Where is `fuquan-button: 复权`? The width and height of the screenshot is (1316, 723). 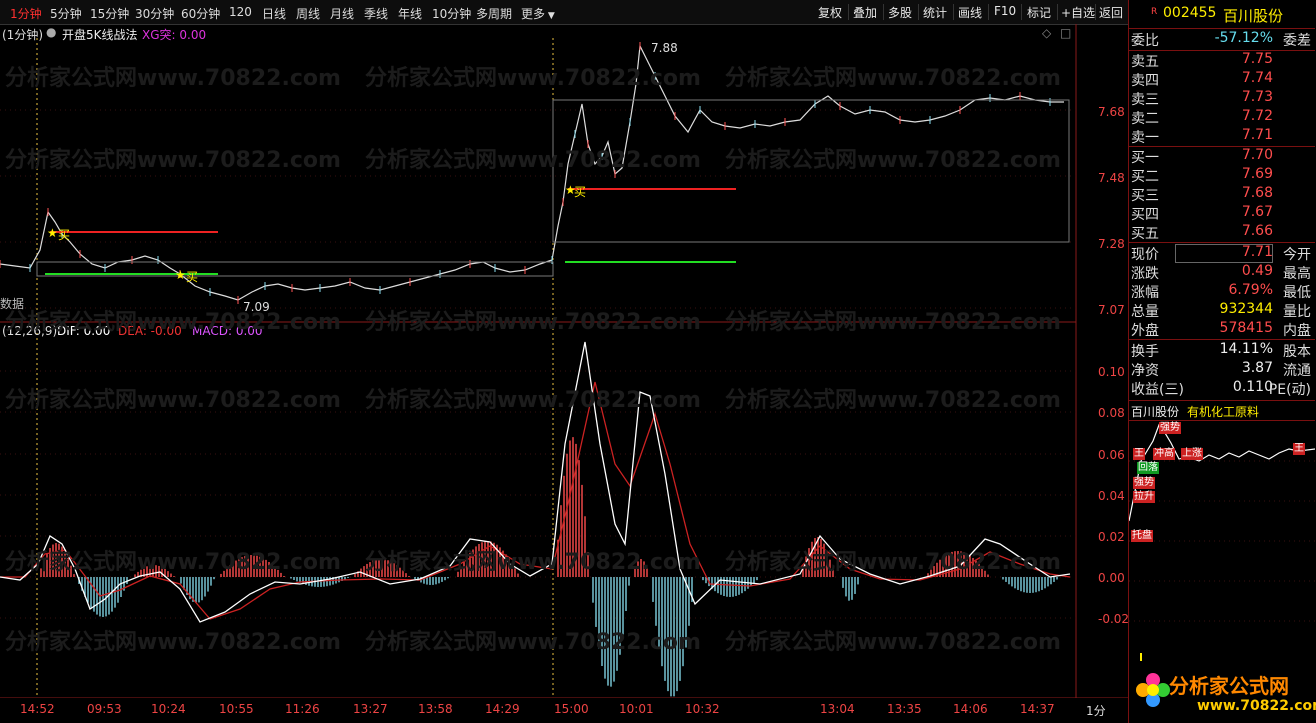 fuquan-button: 复权 is located at coordinates (830, 12).